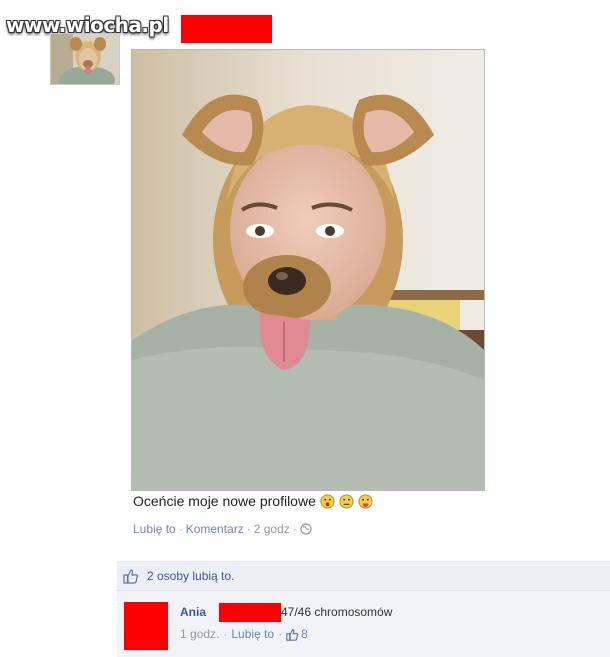 Image resolution: width=610 pixels, height=657 pixels. I want to click on redacted-comment-text, so click(250, 612).